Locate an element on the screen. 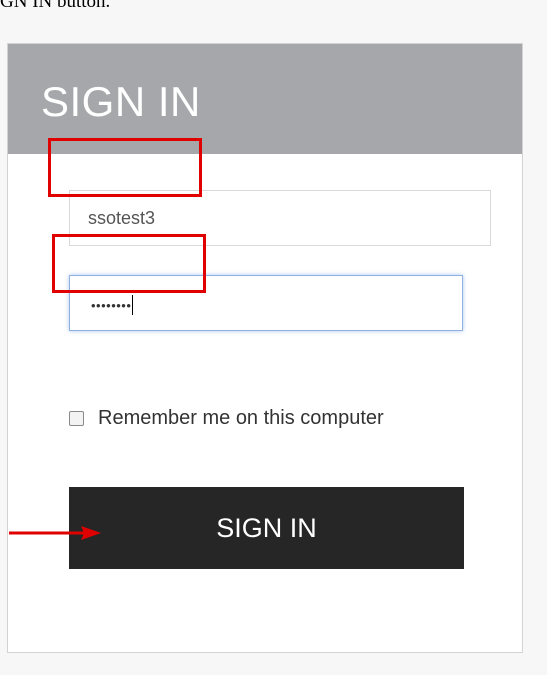  remember-me-label: Remember me on this computer is located at coordinates (241, 418).